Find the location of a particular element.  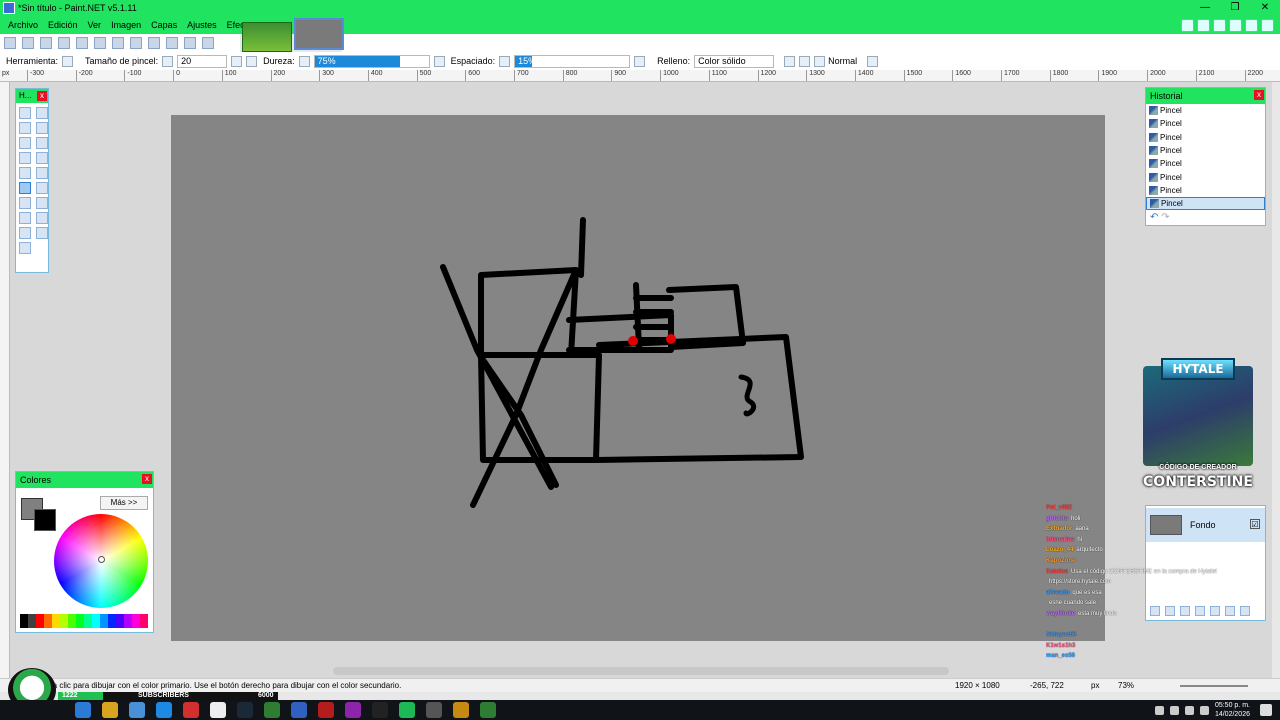

clone-stamp-tool-icon is located at coordinates (25, 218).